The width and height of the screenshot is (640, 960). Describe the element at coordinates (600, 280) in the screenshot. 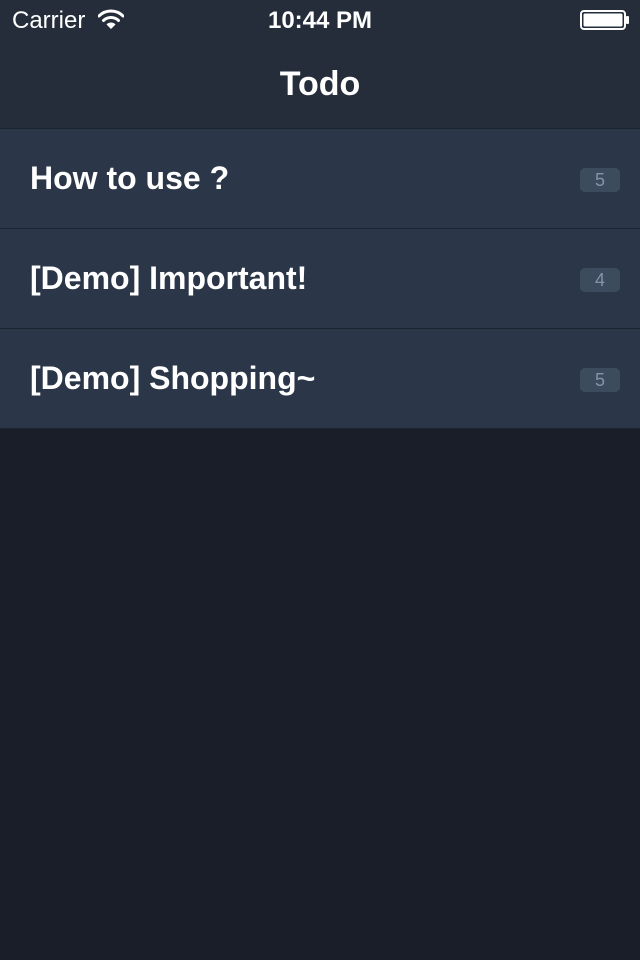

I see `item-count-badge: 4` at that location.